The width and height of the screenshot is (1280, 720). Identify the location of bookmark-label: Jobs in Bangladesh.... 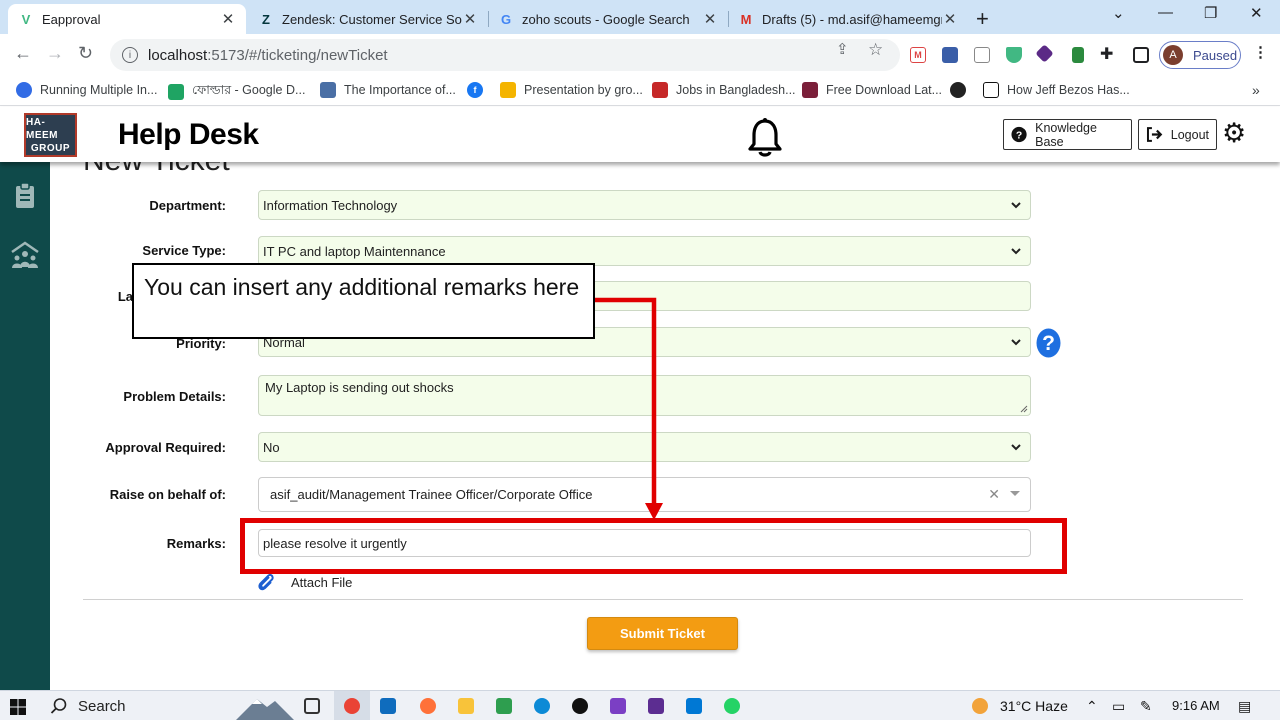
(736, 90).